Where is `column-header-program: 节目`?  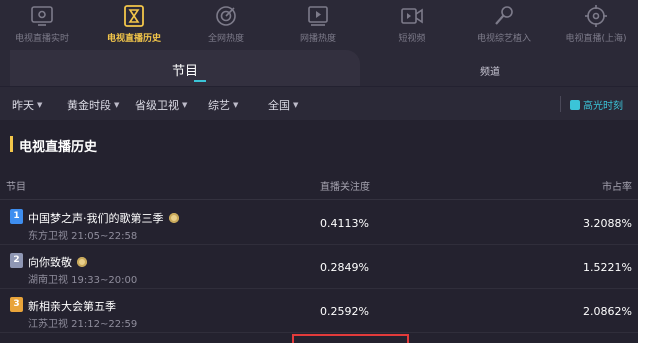
column-header-program: 节目 is located at coordinates (16, 187).